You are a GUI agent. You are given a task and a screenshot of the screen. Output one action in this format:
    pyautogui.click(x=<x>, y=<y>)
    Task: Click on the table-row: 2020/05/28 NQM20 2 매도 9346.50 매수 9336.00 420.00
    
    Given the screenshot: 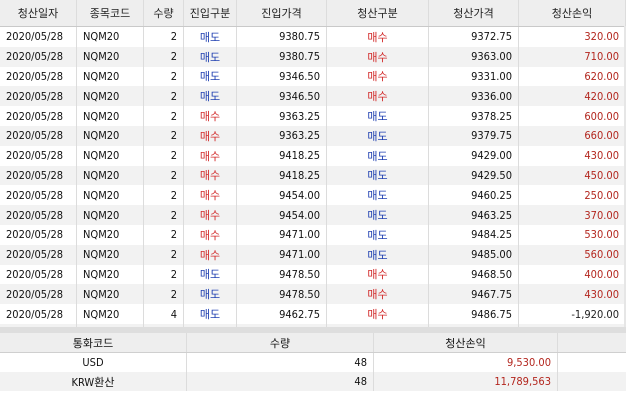 What is the action you would take?
    pyautogui.click(x=313, y=96)
    